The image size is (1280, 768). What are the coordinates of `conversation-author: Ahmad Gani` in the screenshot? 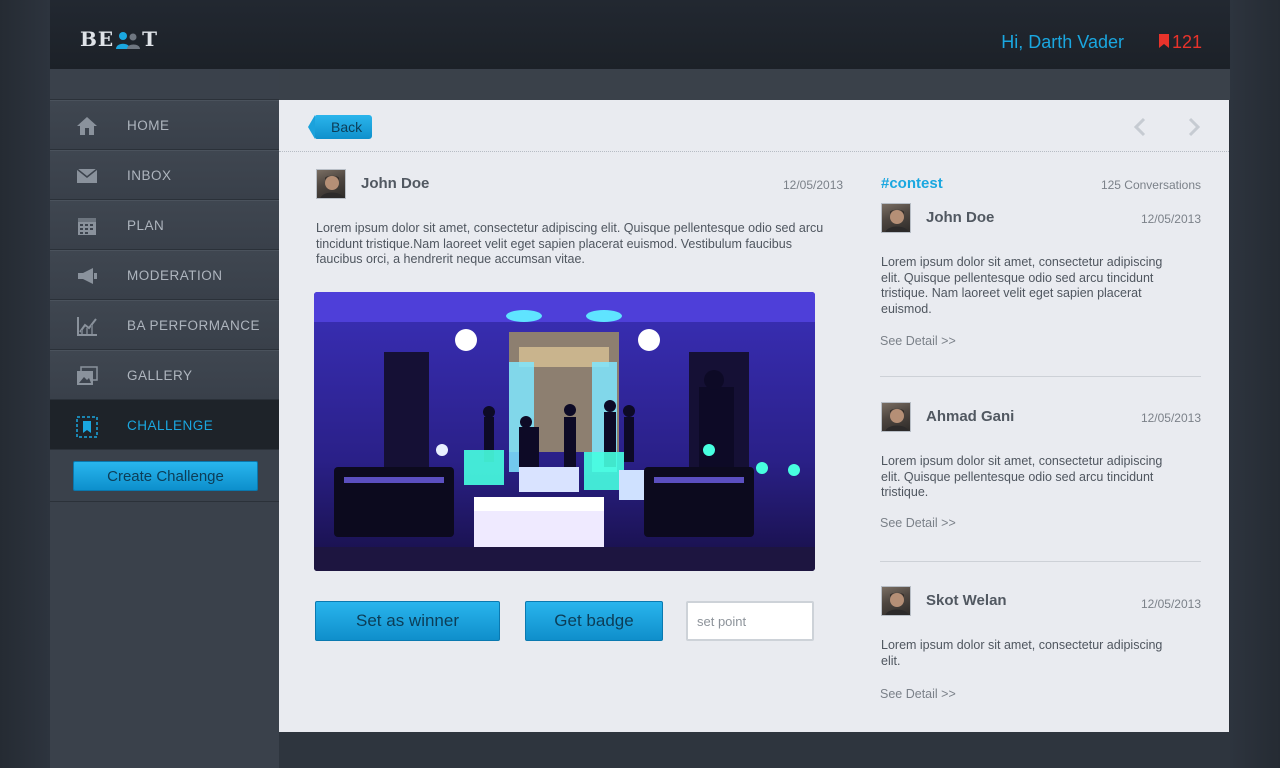 It's located at (970, 416).